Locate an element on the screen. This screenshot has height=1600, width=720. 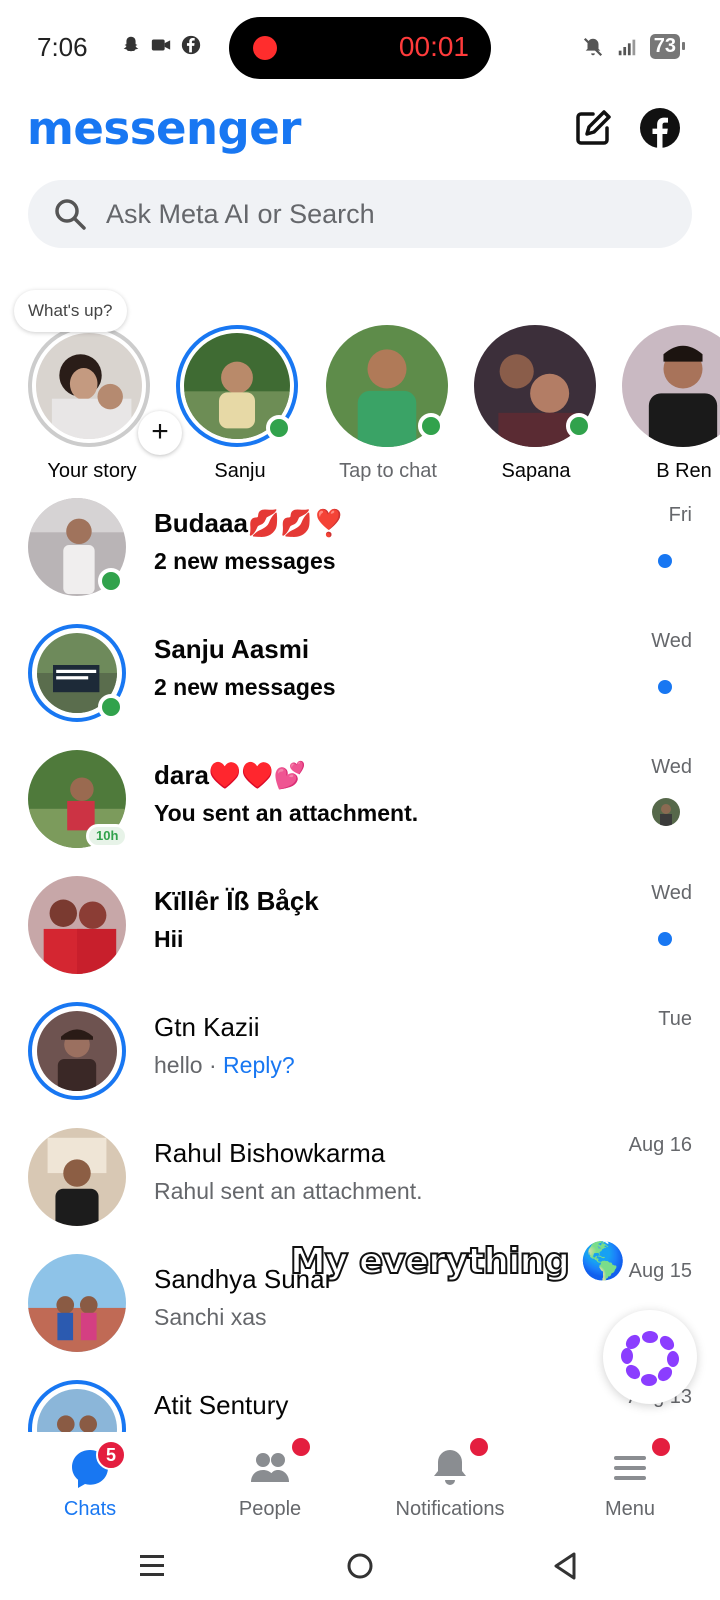
chat-preview: hello · Reply? is located at coordinates (224, 1065).